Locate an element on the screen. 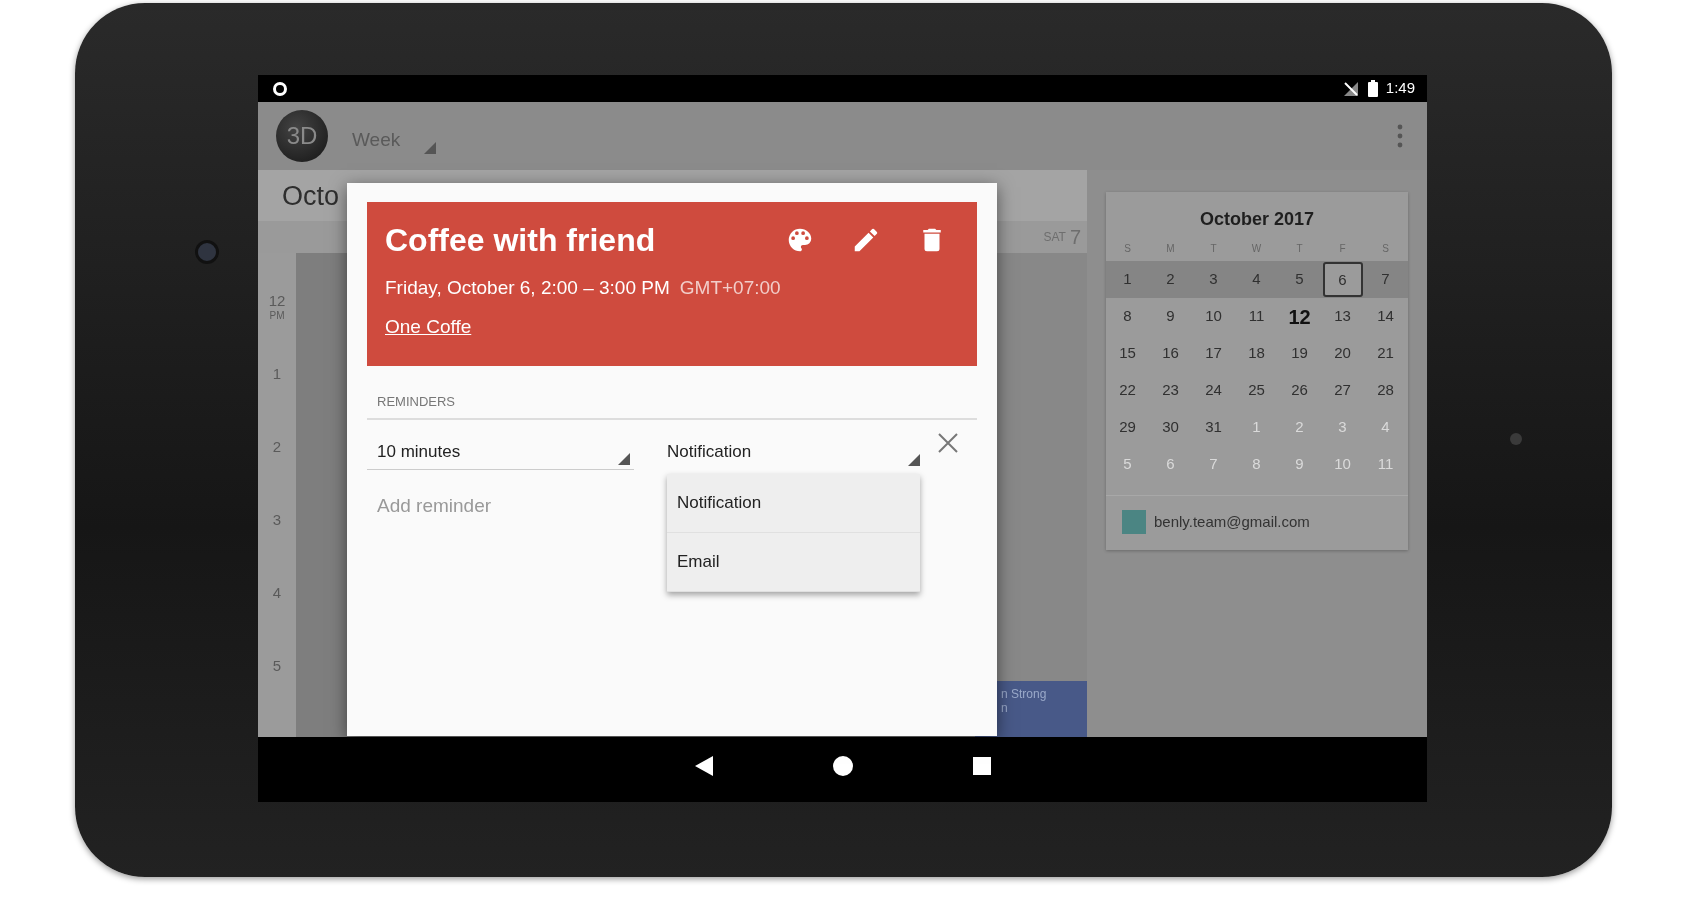 The image size is (1688, 900). calendar-color-swatch is located at coordinates (1134, 522).